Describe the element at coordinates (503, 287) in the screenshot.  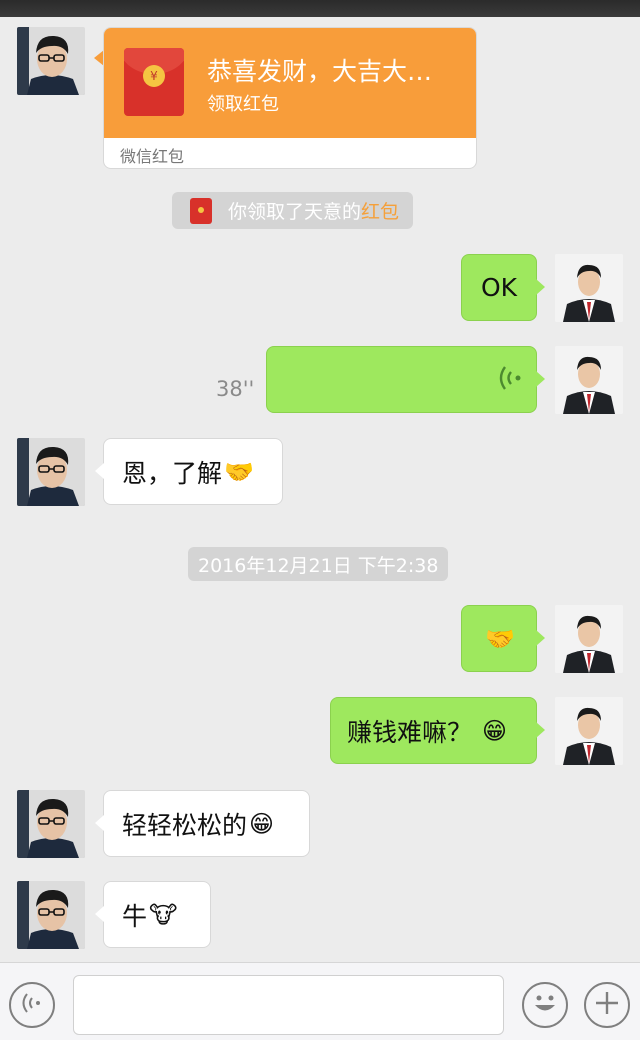
I see `message-bubble-ok: OK` at that location.